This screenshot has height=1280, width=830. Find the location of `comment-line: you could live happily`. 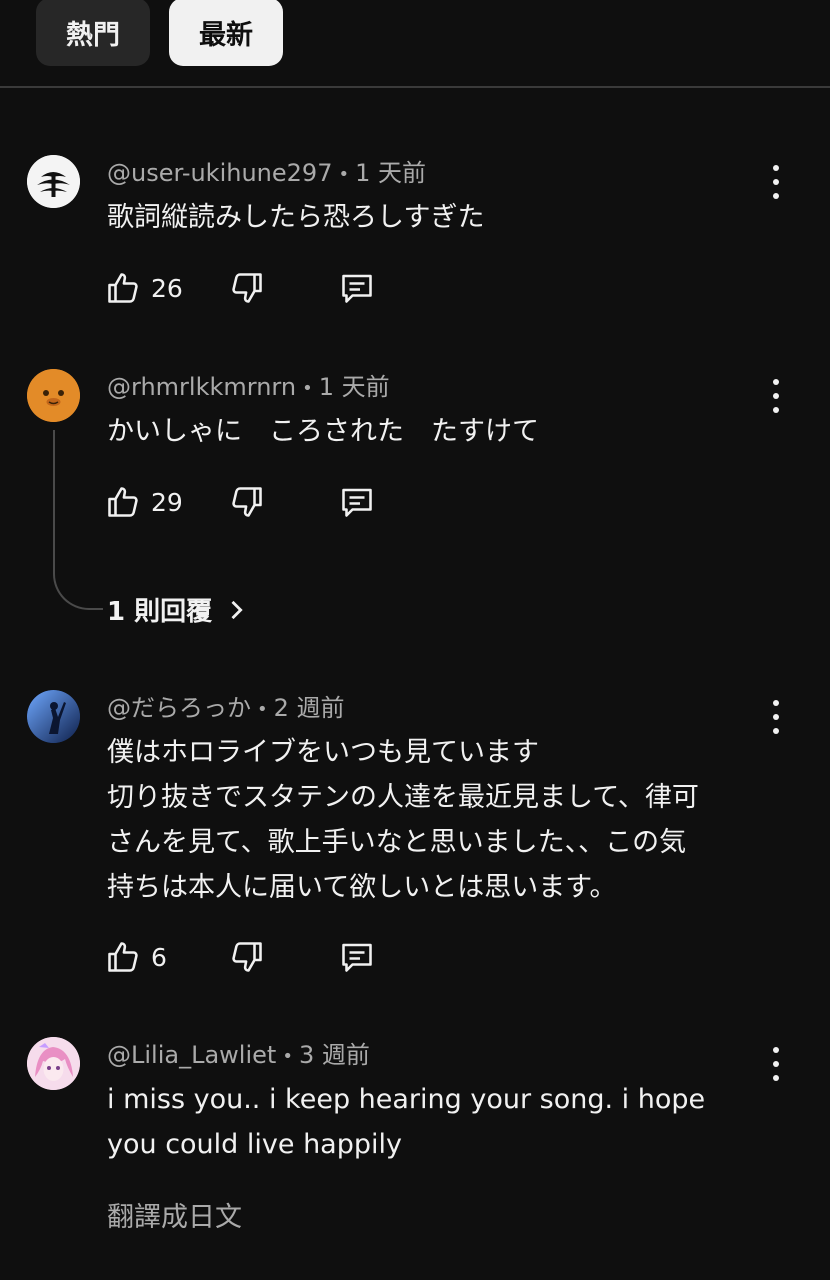

comment-line: you could live happily is located at coordinates (254, 1144).